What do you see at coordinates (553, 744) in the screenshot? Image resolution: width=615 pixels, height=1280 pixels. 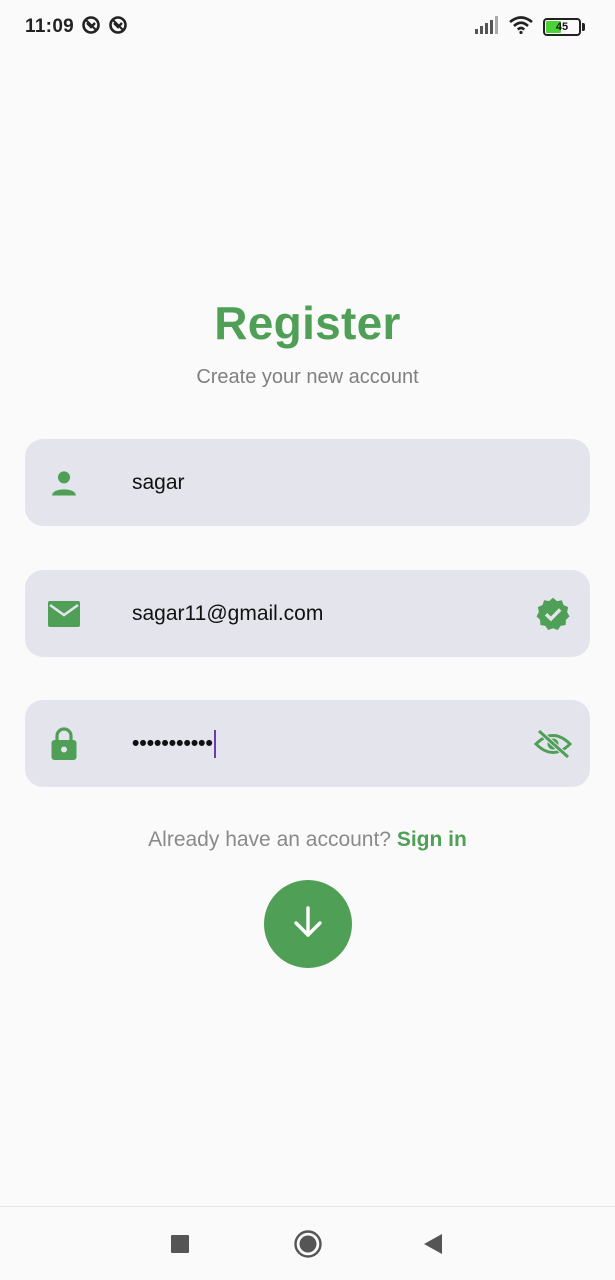 I see `visibility-off-icon` at bounding box center [553, 744].